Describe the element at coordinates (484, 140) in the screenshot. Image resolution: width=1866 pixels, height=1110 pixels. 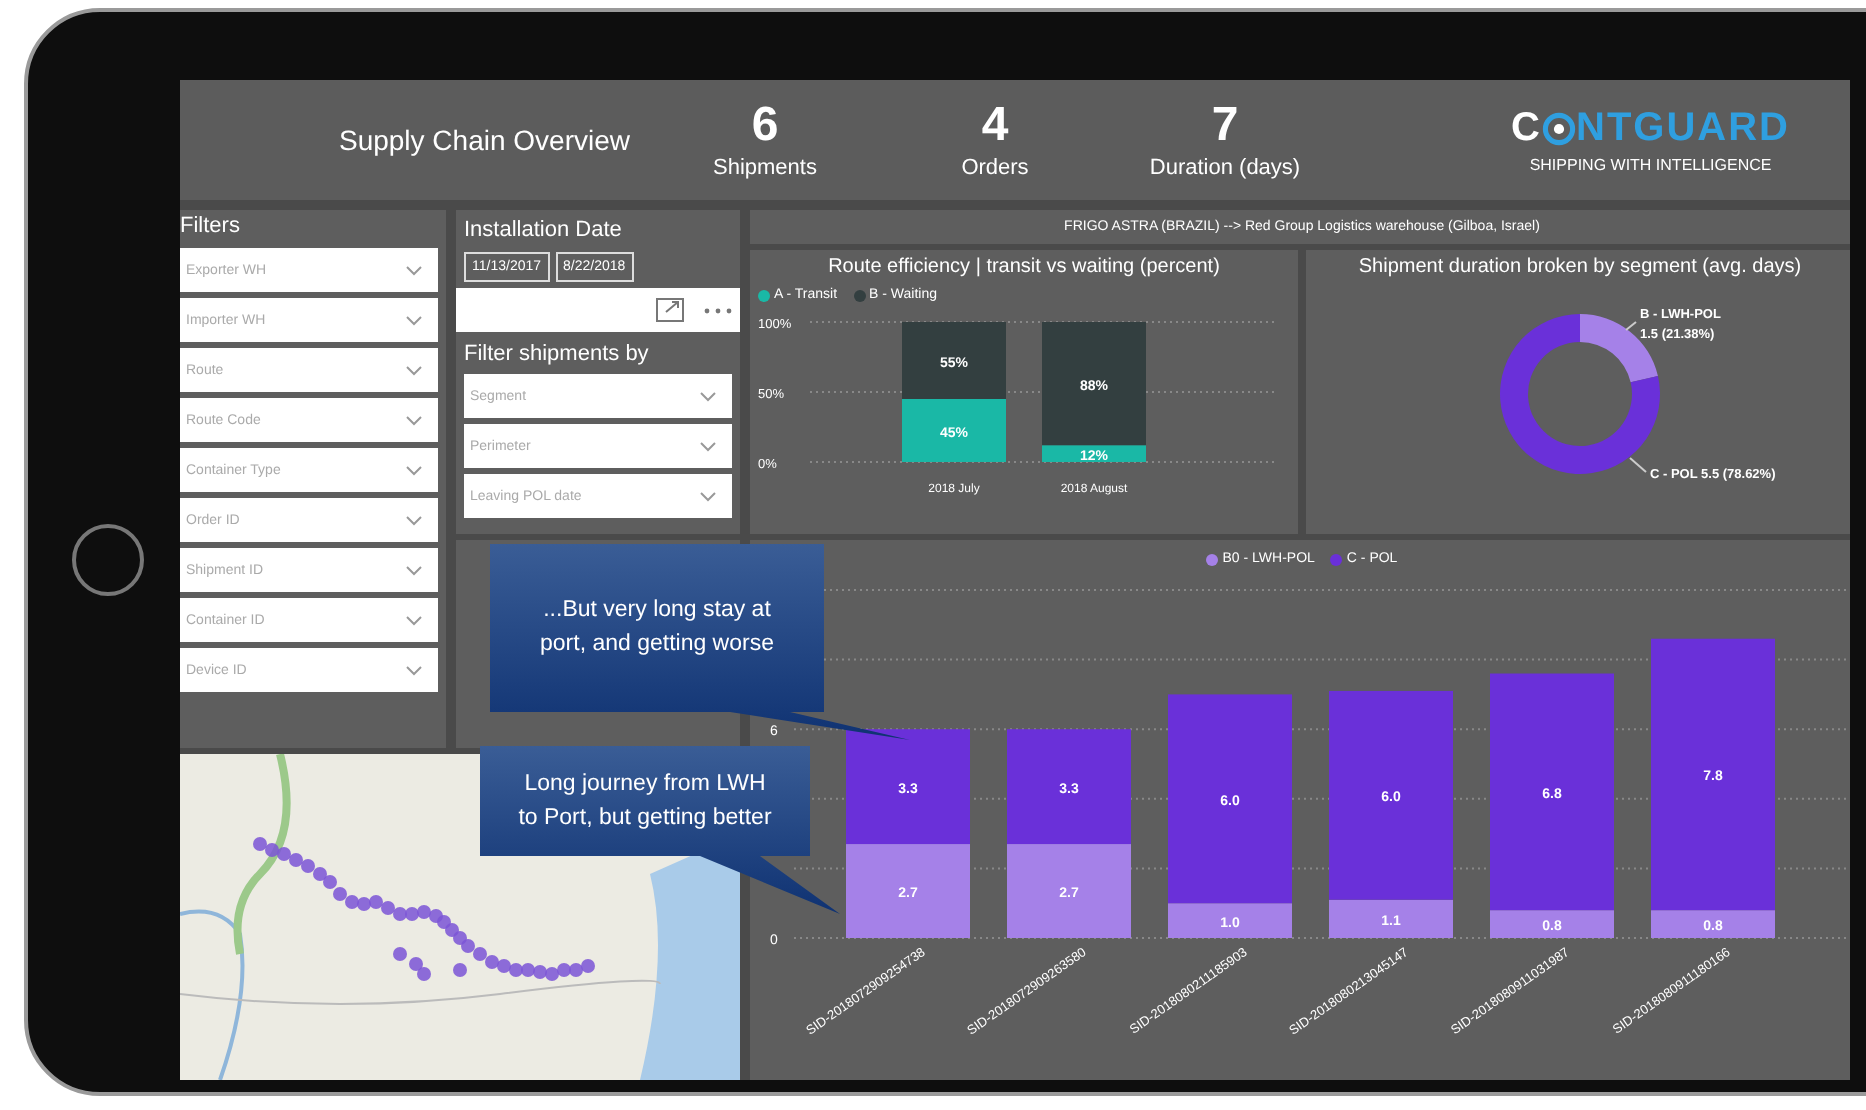
I see `report-title: Supply Chain Overview` at that location.